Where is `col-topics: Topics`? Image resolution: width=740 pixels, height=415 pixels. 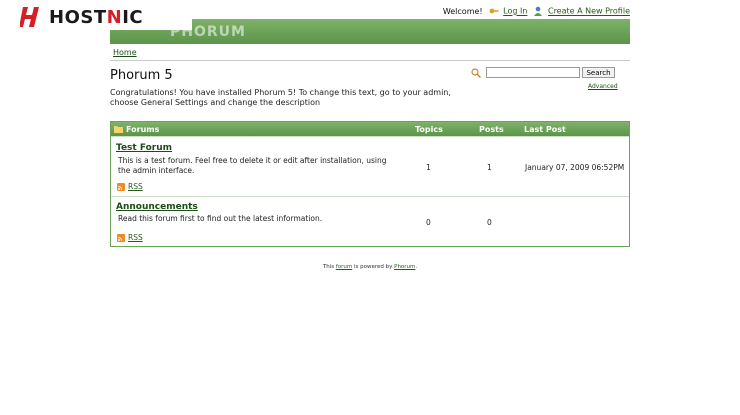
col-topics: Topics is located at coordinates (429, 129).